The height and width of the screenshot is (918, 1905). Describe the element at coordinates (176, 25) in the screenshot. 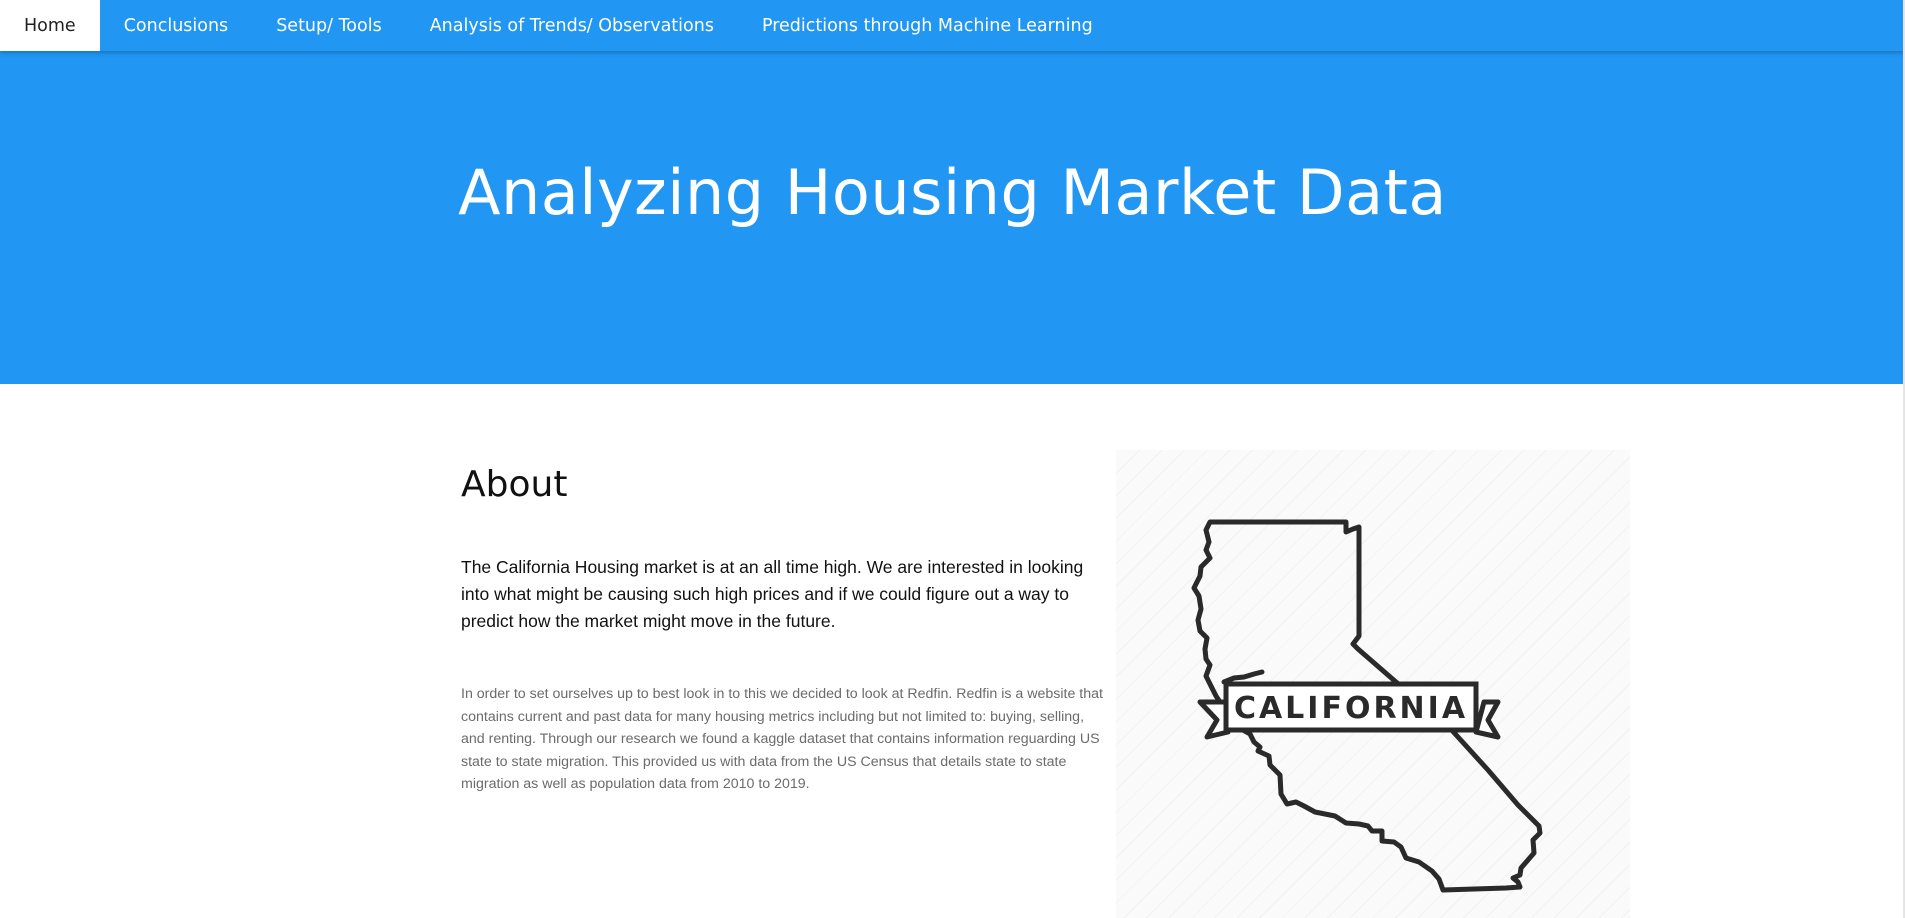

I see `nav-item-conclusions: Conclusions` at that location.